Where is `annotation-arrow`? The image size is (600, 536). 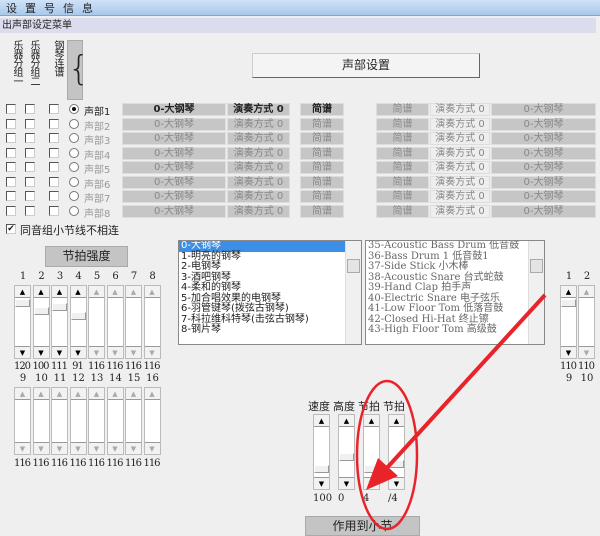
annotation-arrow is located at coordinates (465, 382).